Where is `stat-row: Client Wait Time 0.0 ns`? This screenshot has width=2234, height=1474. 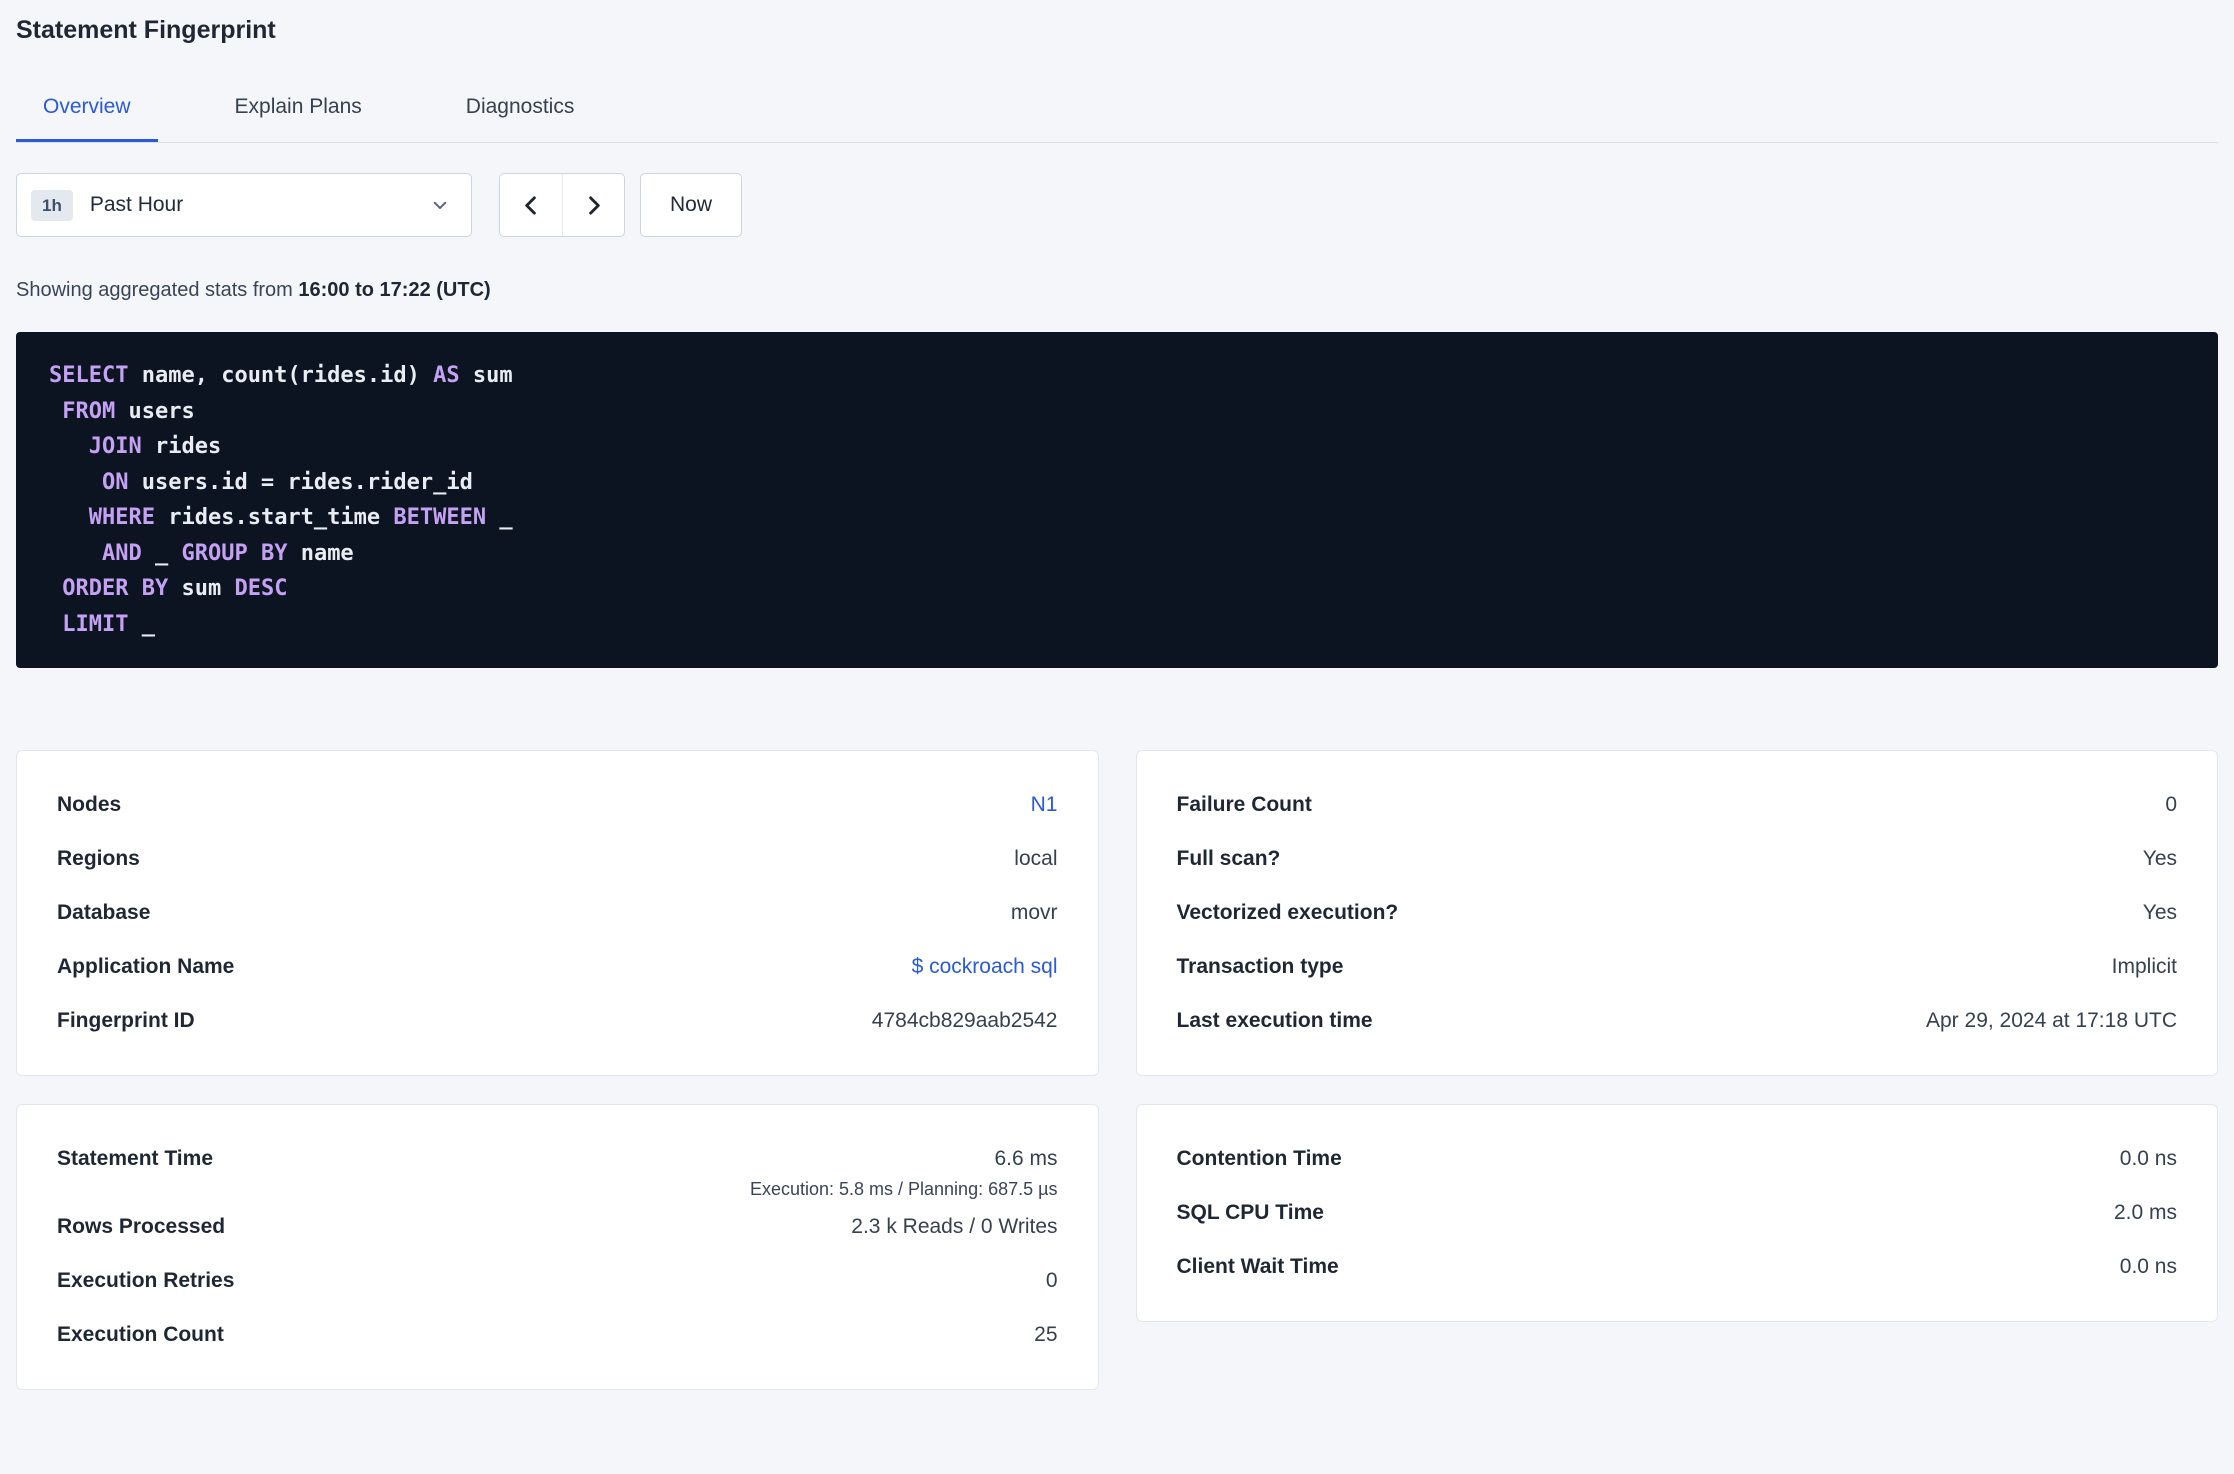
stat-row: Client Wait Time 0.0 ns is located at coordinates (1677, 1267).